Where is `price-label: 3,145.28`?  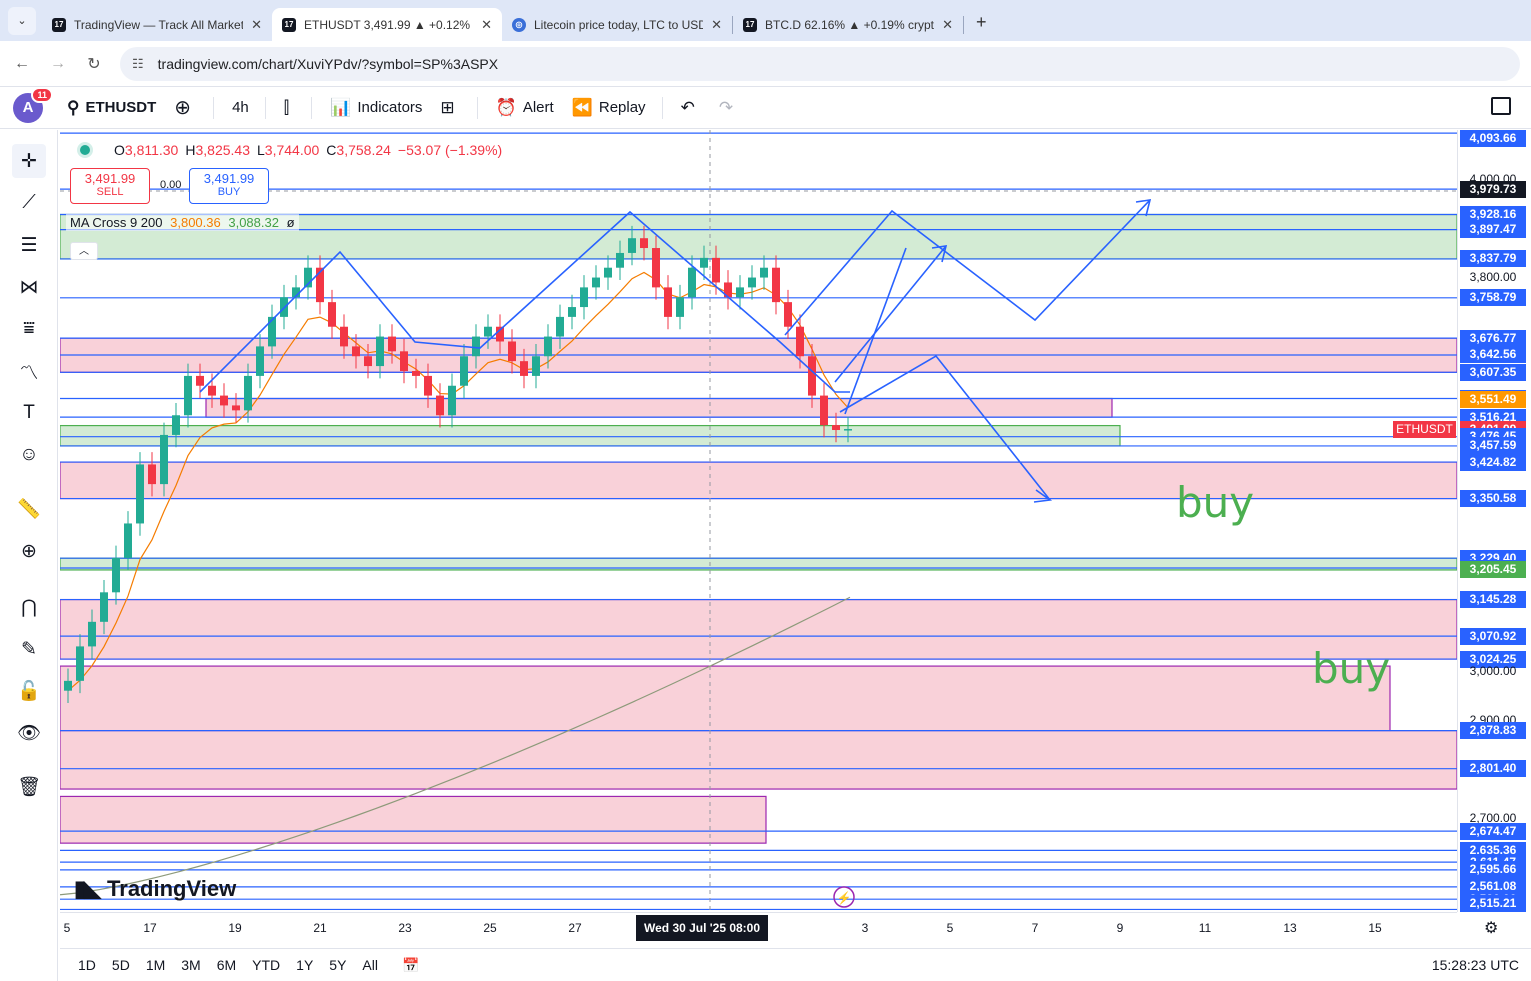 price-label: 3,145.28 is located at coordinates (1493, 600).